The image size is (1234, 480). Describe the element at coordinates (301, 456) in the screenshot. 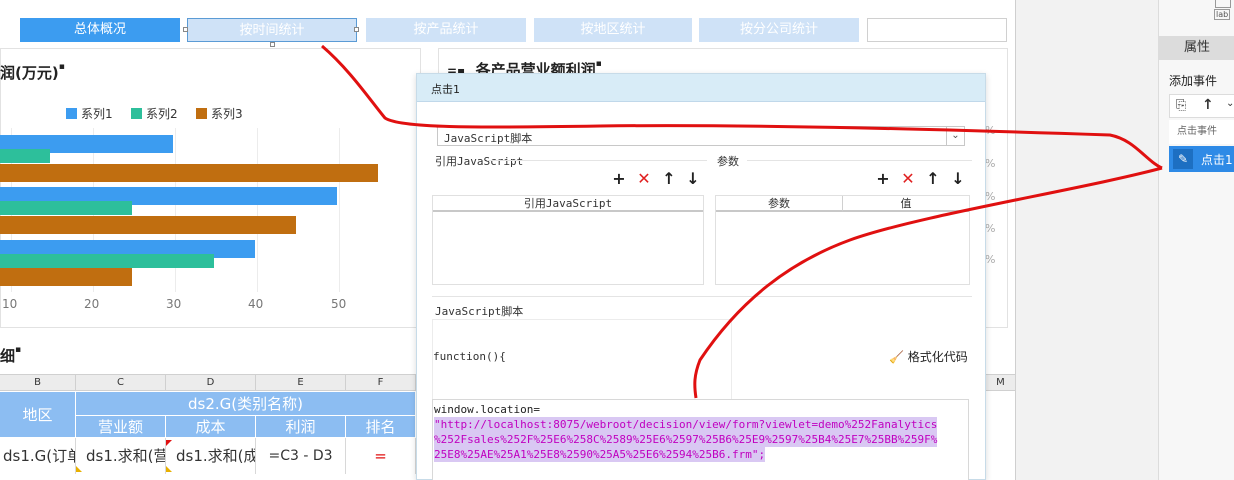

I see `cell-profit-formula: =C3 - D3` at that location.